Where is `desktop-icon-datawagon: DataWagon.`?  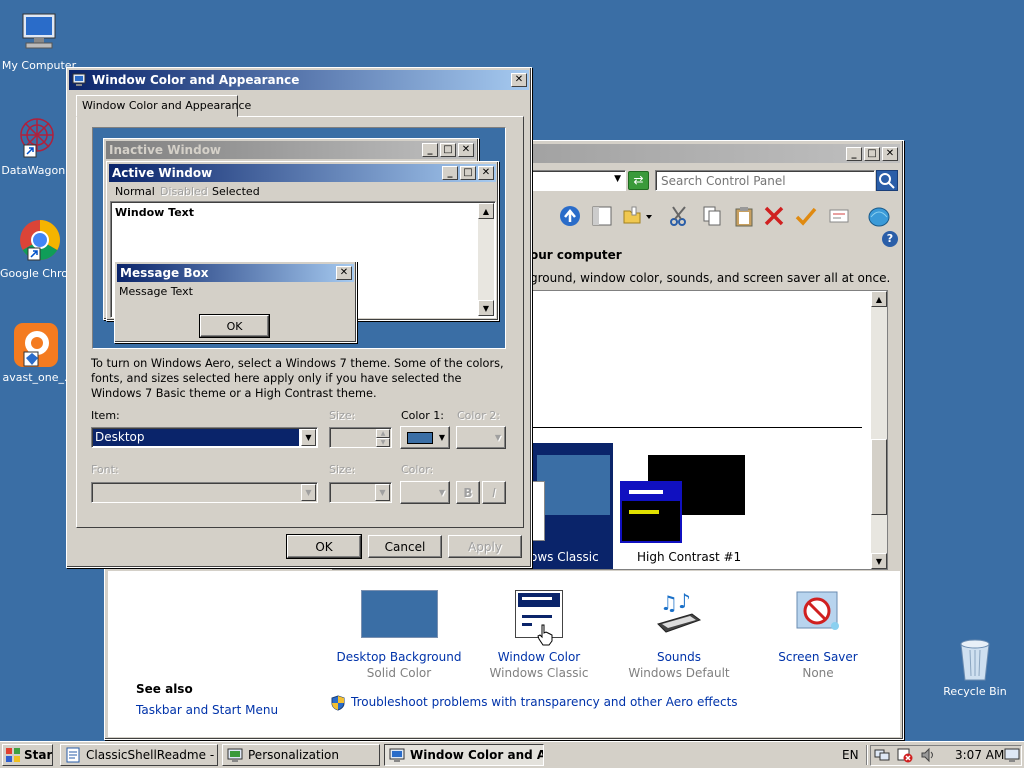
desktop-icon-datawagon: DataWagon. is located at coordinates (37, 146).